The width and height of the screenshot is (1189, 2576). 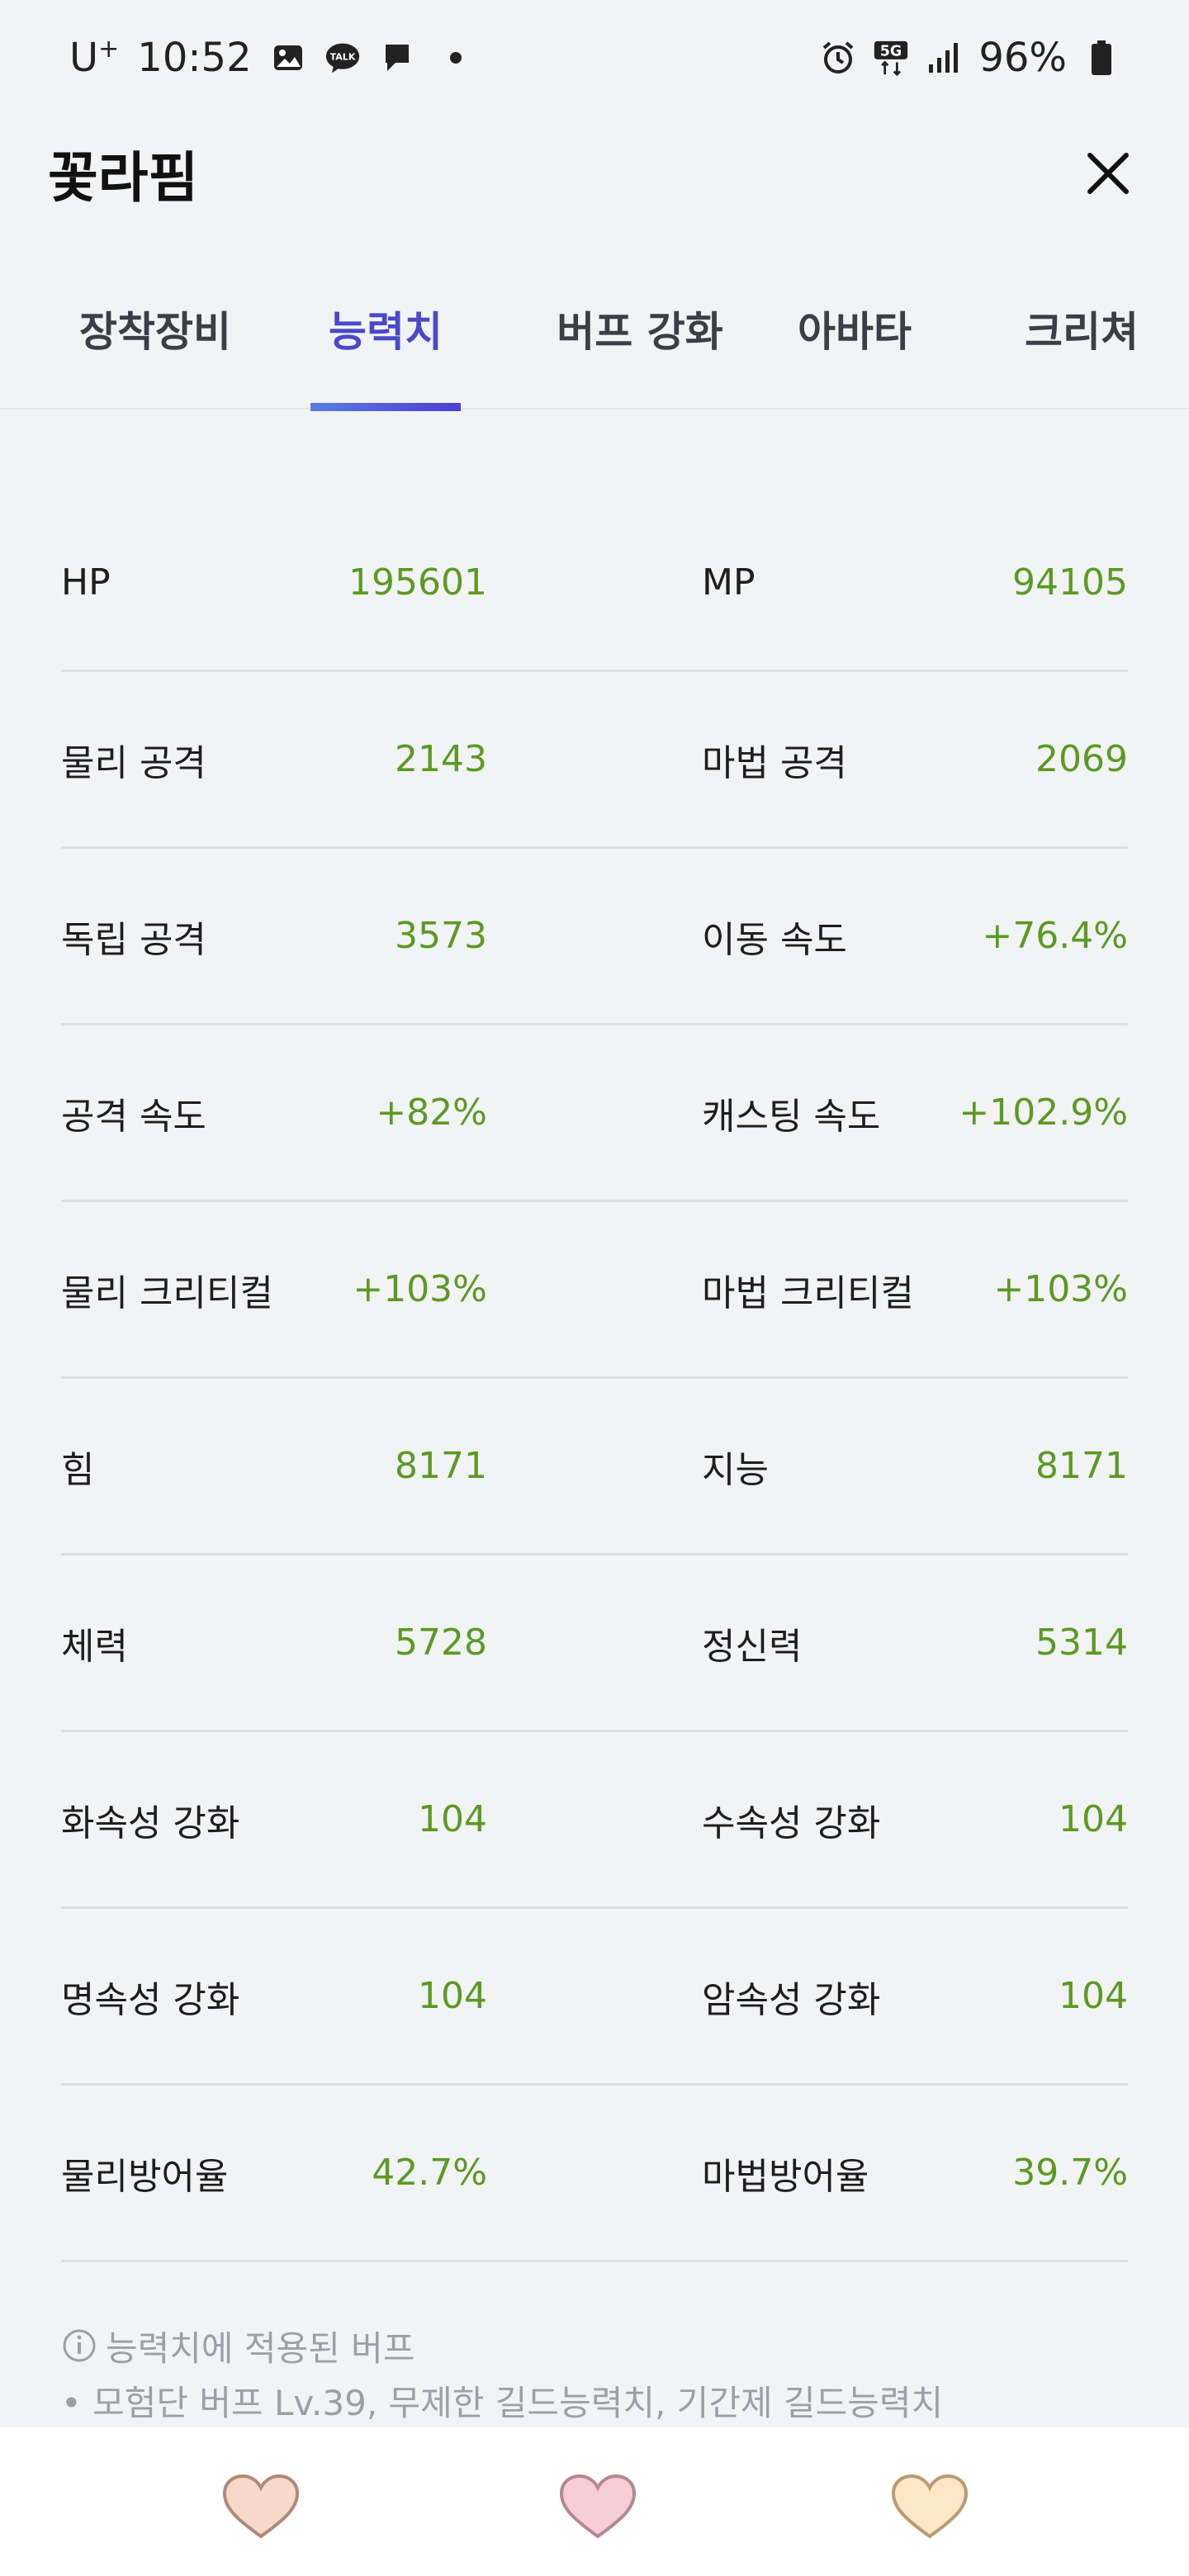 What do you see at coordinates (915, 1112) in the screenshot?
I see `stat-cell: 캐스팅 속도 +102.9%` at bounding box center [915, 1112].